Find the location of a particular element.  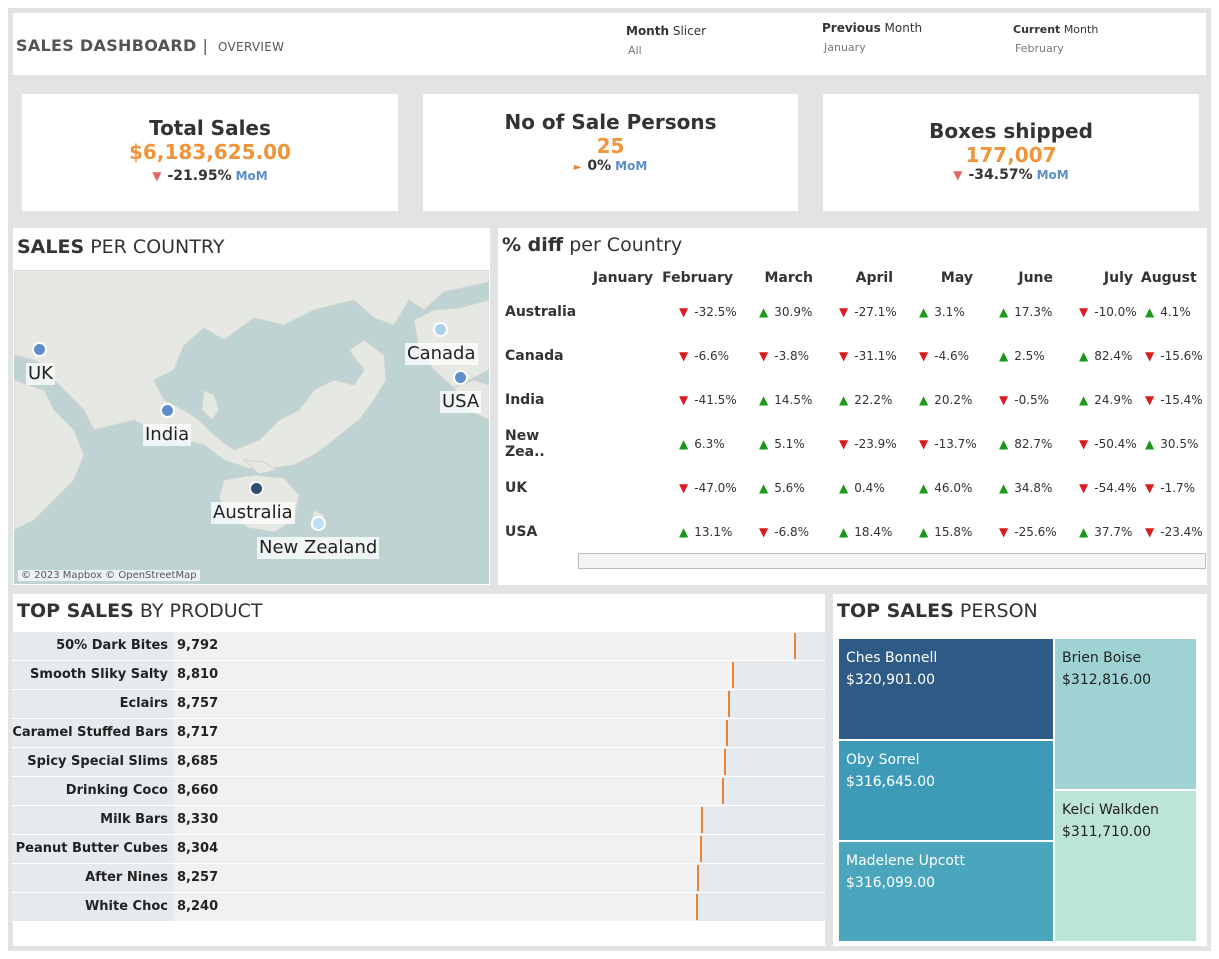

person-sales: $311,710.00 is located at coordinates (1107, 832).